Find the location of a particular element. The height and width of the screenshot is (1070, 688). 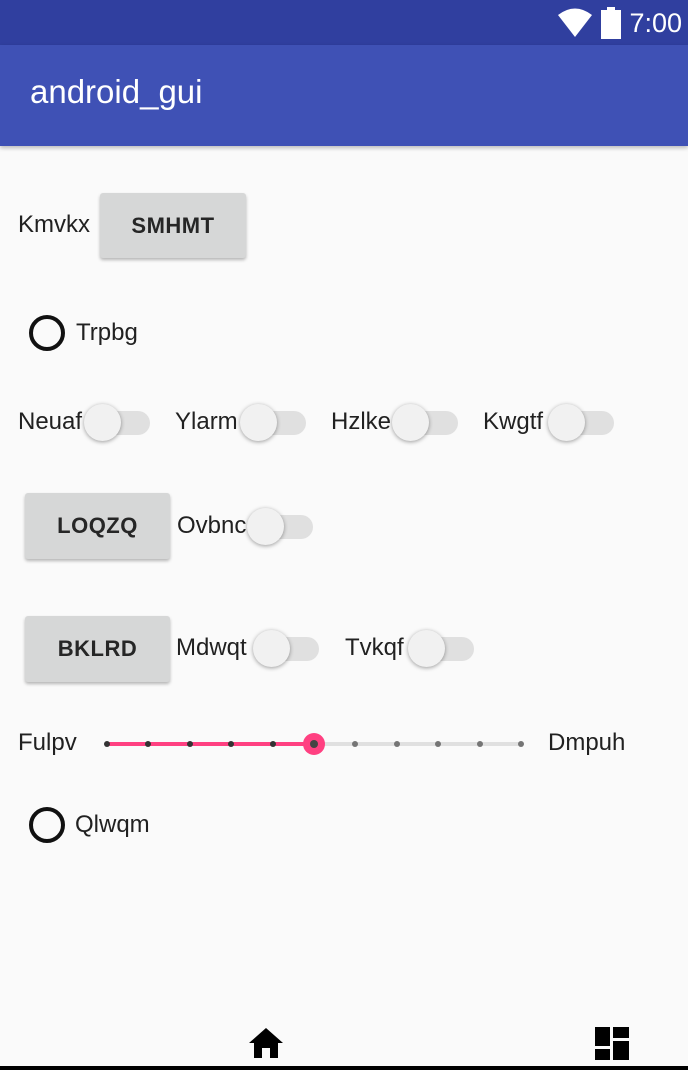

discrete-slider is located at coordinates (314, 744).